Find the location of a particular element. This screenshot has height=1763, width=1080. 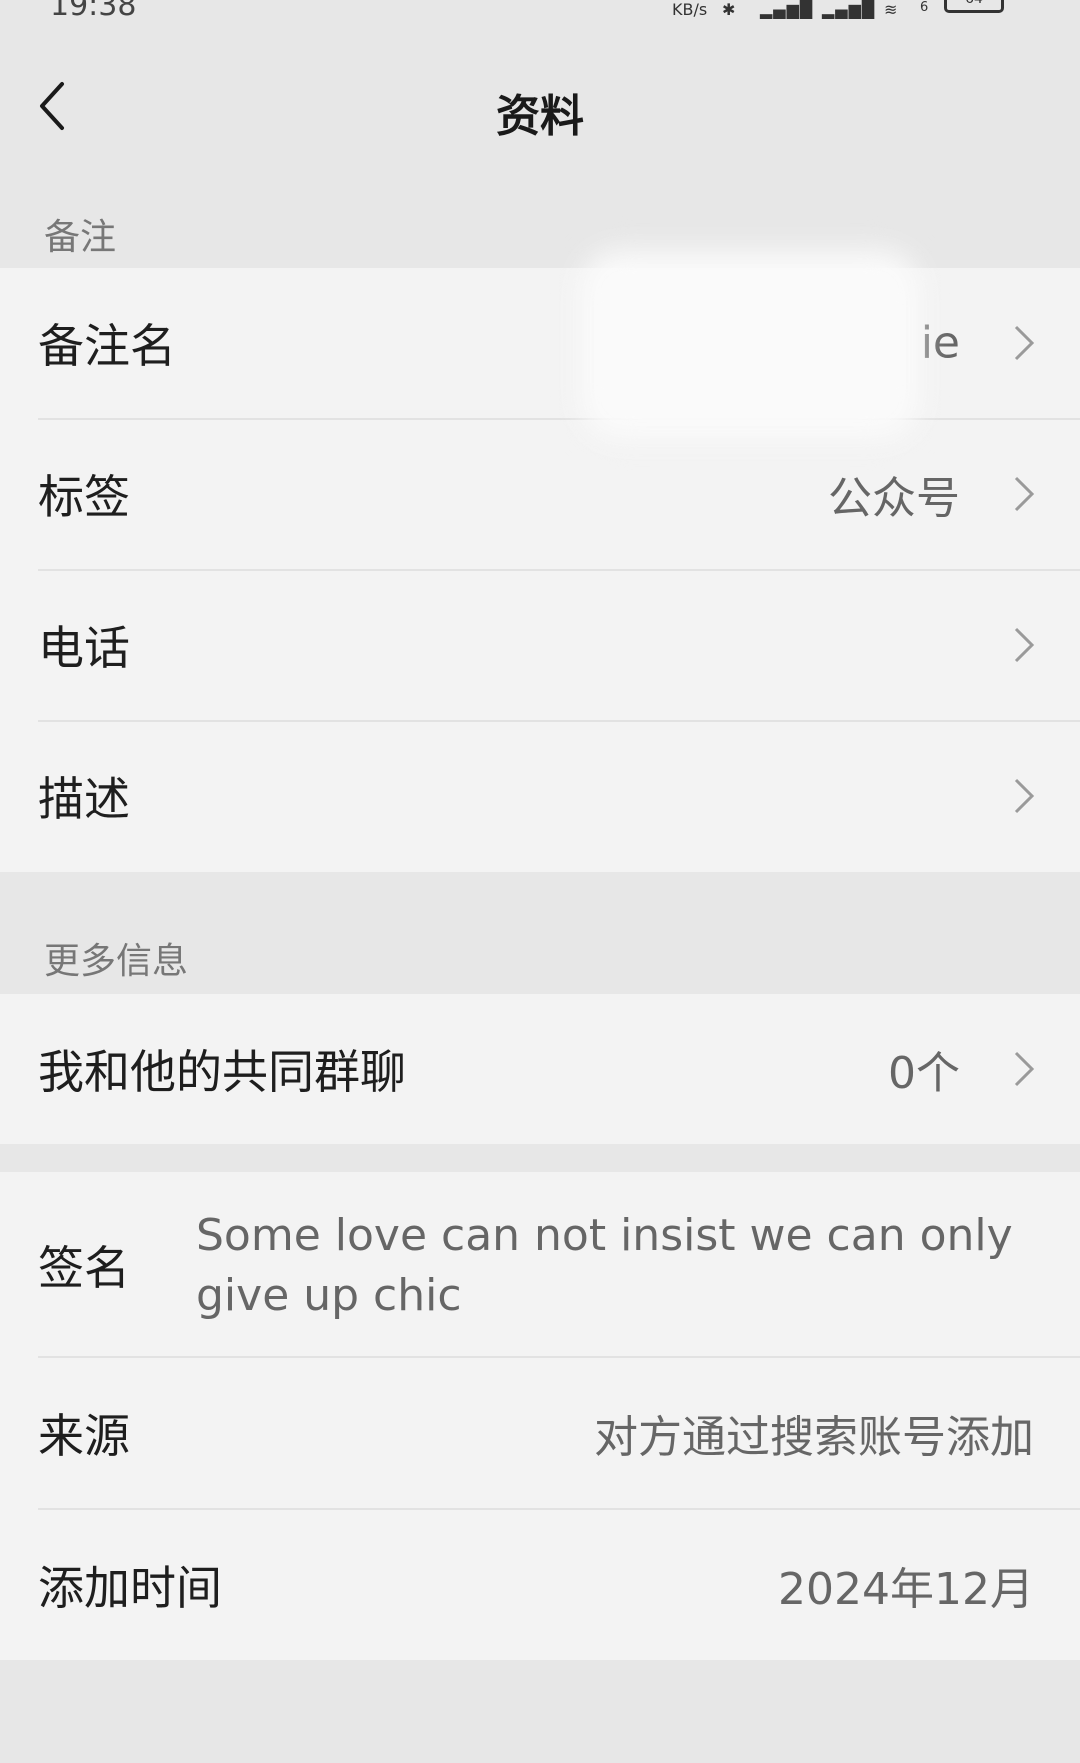

row-label: 签名 is located at coordinates (84, 1267).